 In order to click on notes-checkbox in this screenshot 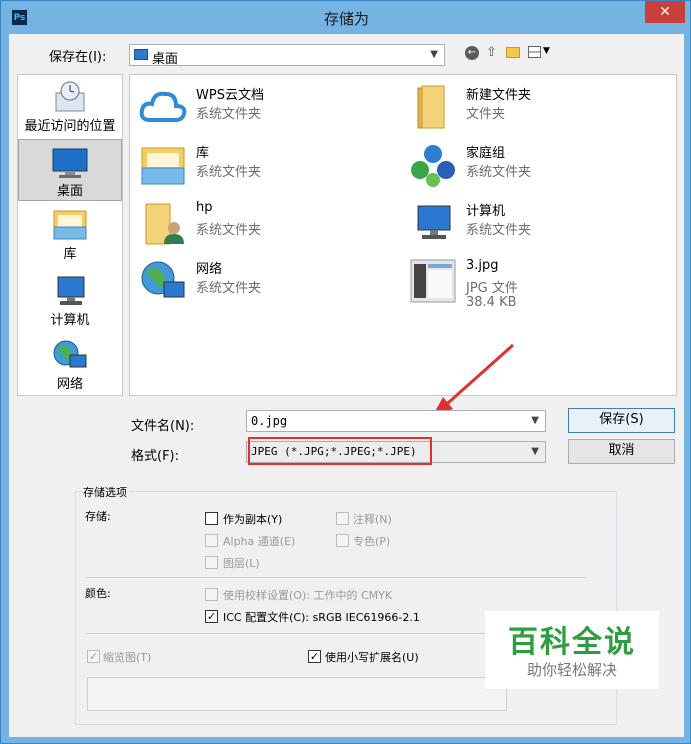, I will do `click(342, 518)`.